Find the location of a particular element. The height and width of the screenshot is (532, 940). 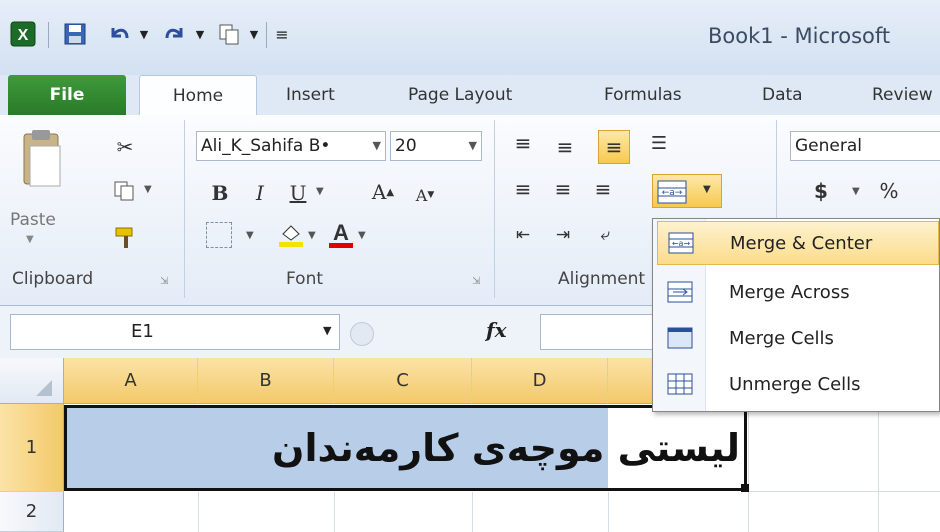

clipboard-launcher-icon: ⇲ is located at coordinates (164, 281).